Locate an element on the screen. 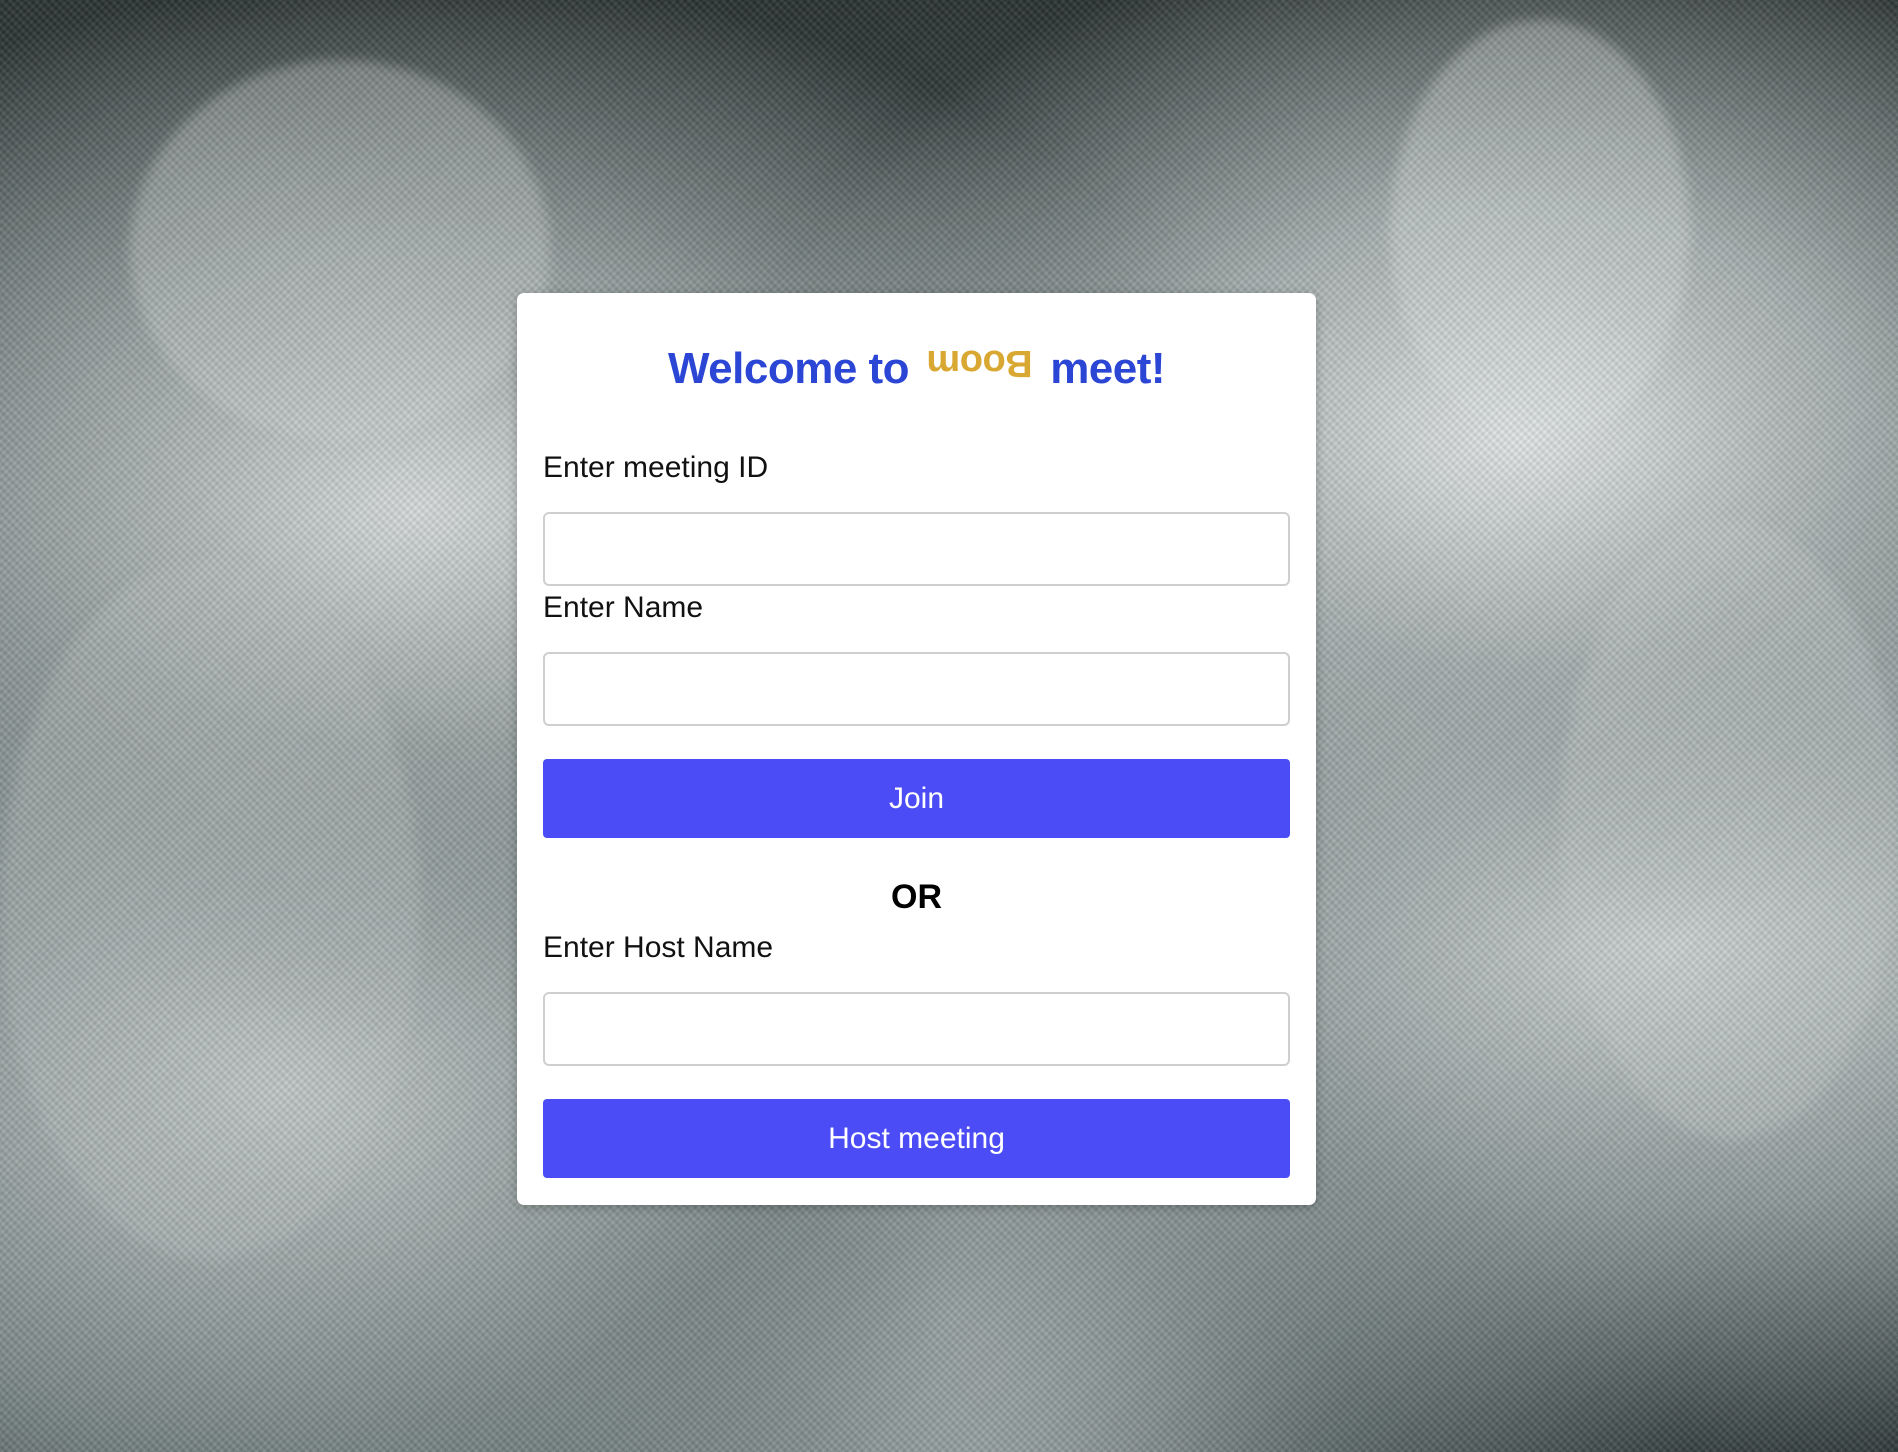  meeting-id-label: Enter meeting ID is located at coordinates (656, 467).